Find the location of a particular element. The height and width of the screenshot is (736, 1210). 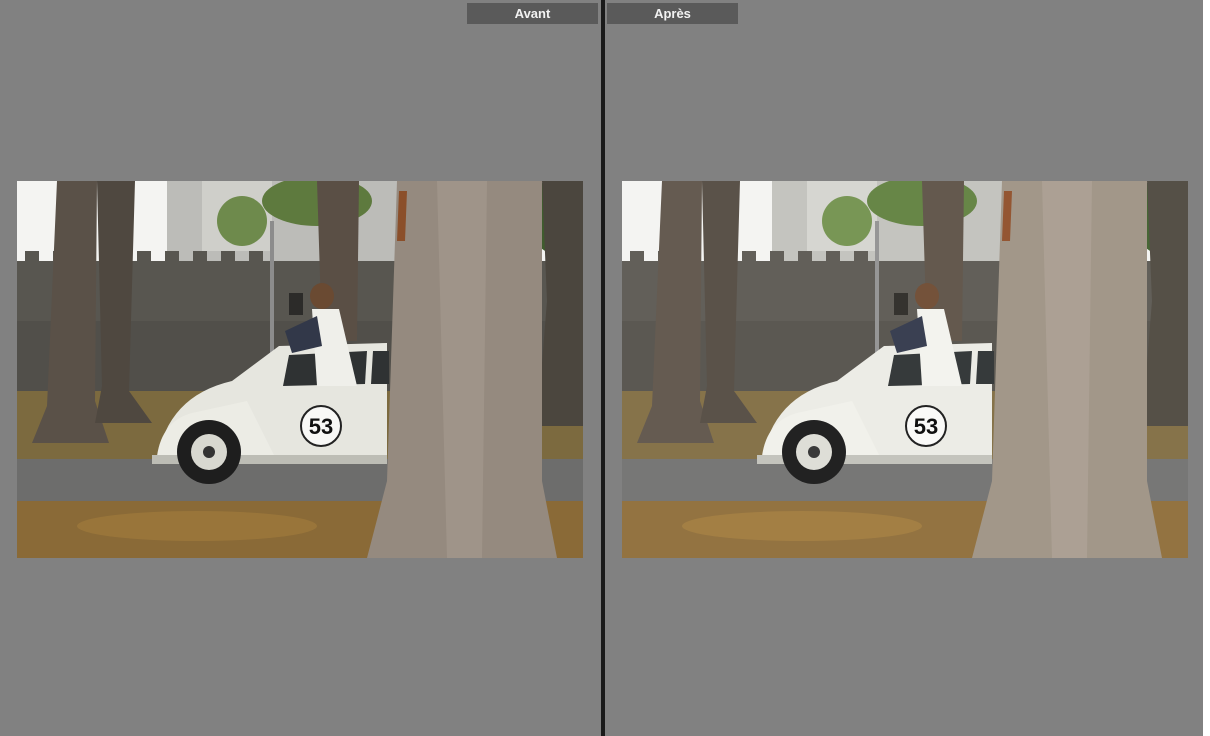

car-number-after: 53 is located at coordinates (926, 426).